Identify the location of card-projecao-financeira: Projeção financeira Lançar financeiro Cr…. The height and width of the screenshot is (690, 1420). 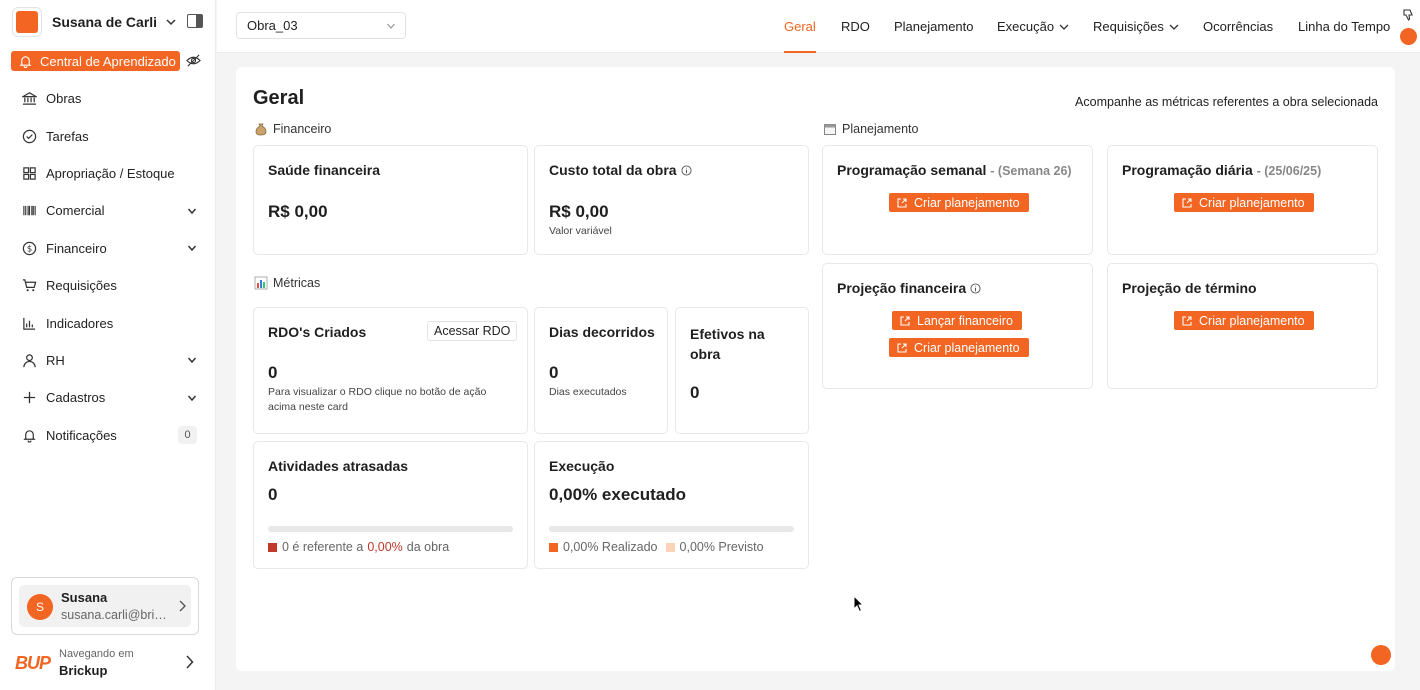
(957, 326).